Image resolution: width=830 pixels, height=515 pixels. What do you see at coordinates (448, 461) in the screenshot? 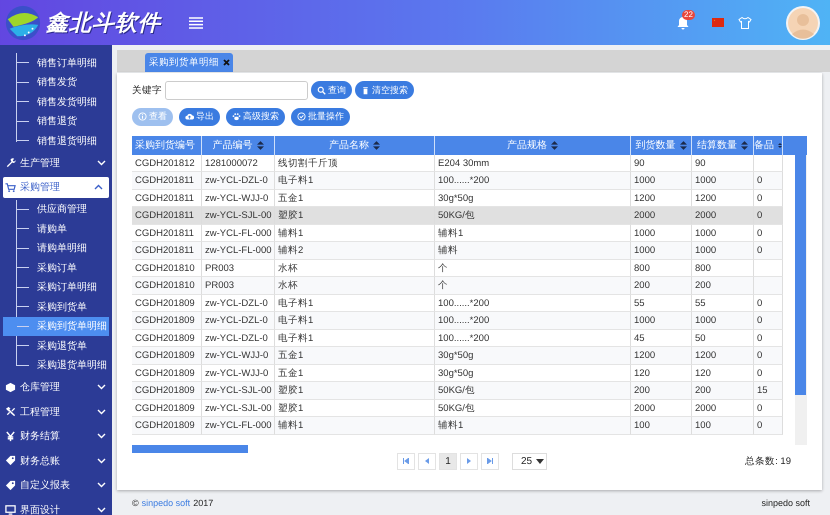
I see `page-button: 1` at bounding box center [448, 461].